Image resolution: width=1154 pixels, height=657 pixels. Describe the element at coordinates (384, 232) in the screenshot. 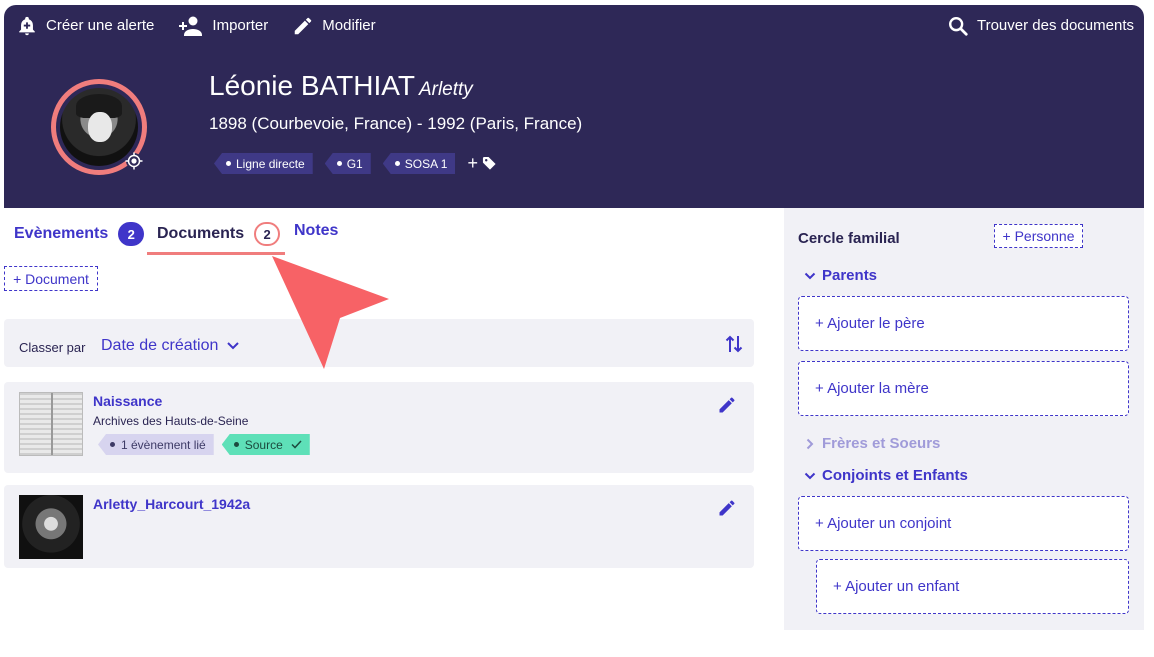

I see `content-tabs: Evènements 2 Documents 2 Notes` at that location.